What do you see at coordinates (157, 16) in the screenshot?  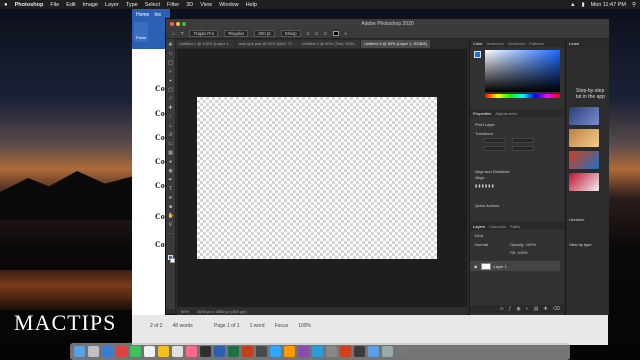 I see `word-tab-insert: Ins` at bounding box center [157, 16].